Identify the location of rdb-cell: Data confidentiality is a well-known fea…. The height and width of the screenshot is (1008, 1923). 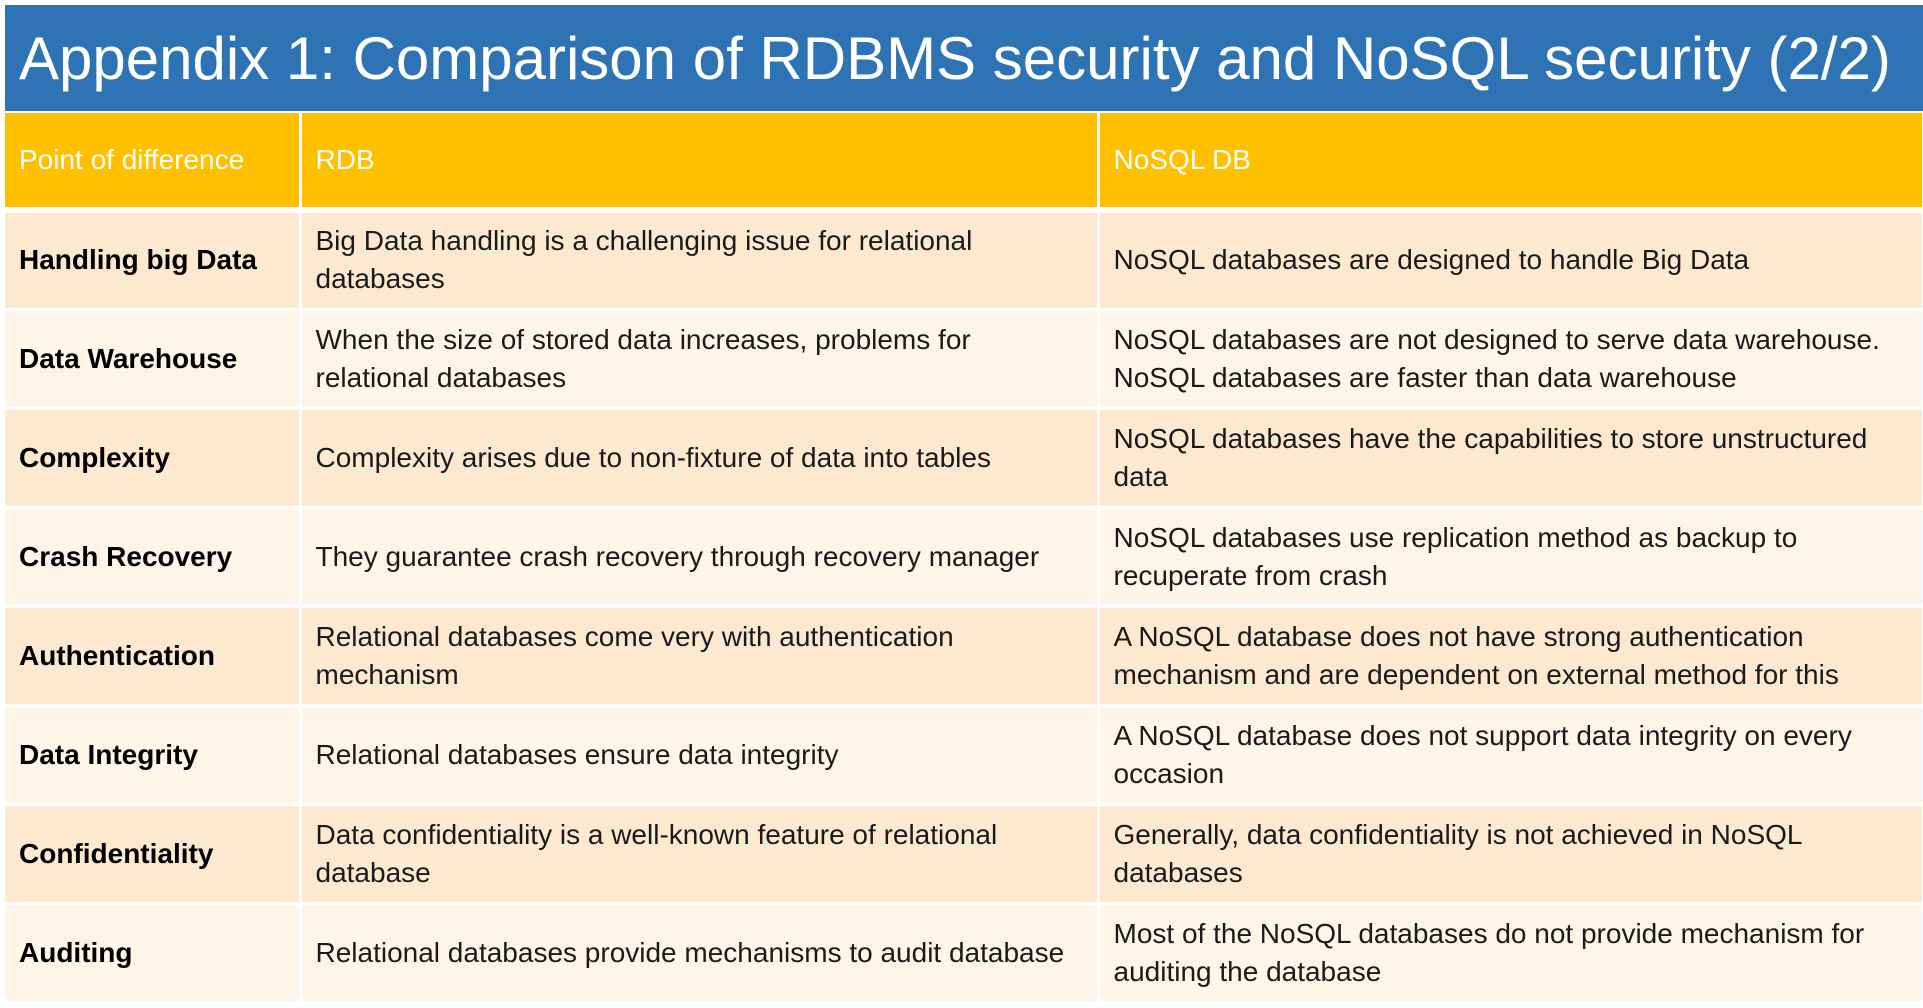
(700, 854).